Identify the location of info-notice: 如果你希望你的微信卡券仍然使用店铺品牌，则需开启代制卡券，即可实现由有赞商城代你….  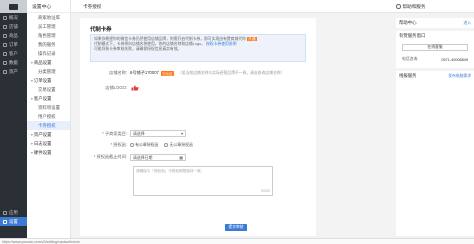
(198, 48).